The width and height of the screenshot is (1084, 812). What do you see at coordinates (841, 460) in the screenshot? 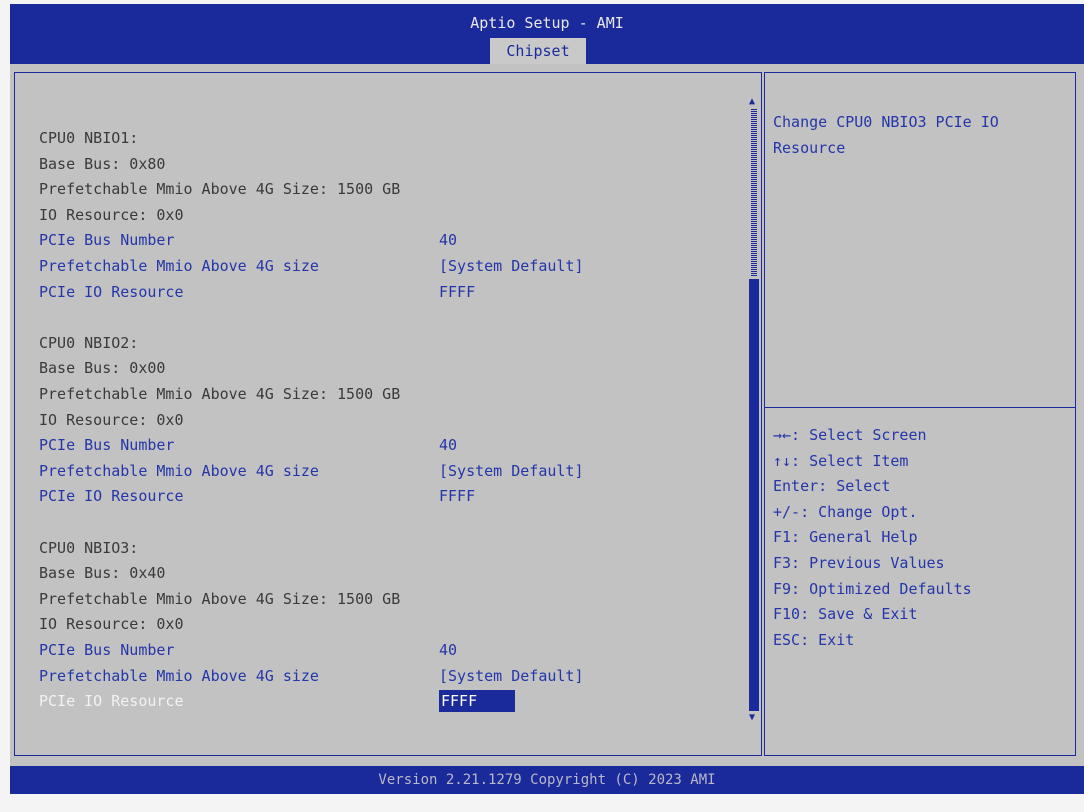
I see `key-hint: ↑↓: Select Item` at bounding box center [841, 460].